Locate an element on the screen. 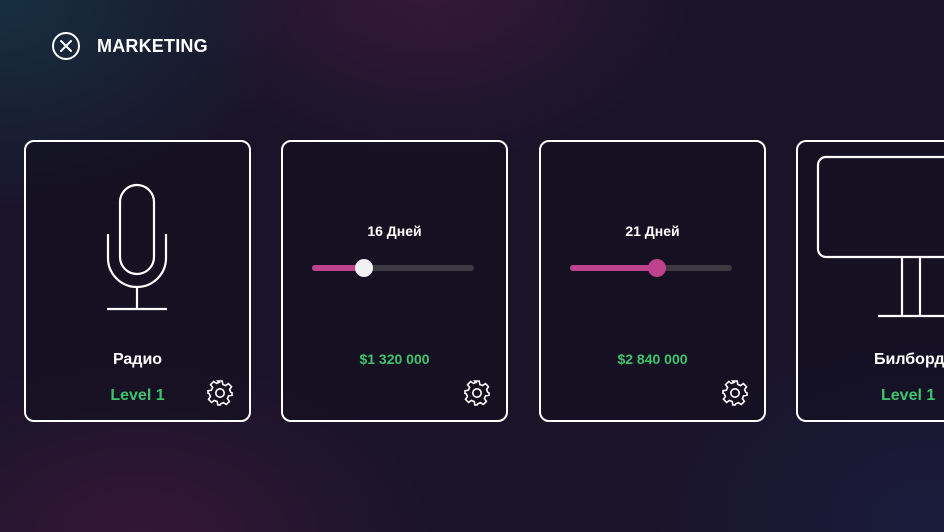  days-label: 16 Дней is located at coordinates (394, 231).